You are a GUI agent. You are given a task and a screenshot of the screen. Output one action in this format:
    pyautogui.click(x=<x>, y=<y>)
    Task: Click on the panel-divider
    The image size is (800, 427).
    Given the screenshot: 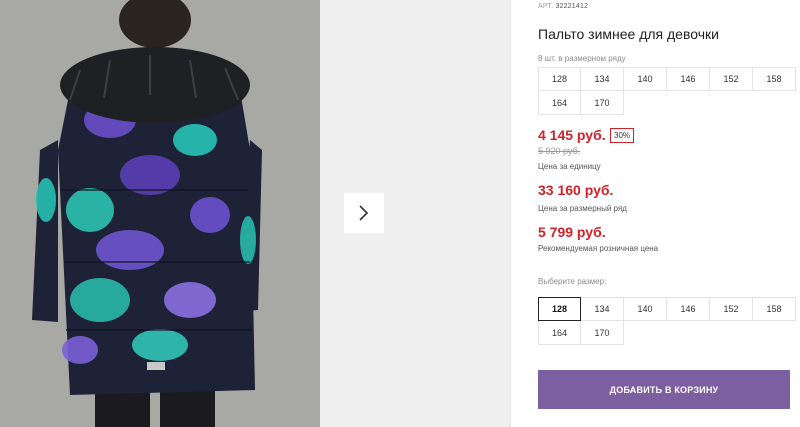 What is the action you would take?
    pyautogui.click(x=510, y=213)
    